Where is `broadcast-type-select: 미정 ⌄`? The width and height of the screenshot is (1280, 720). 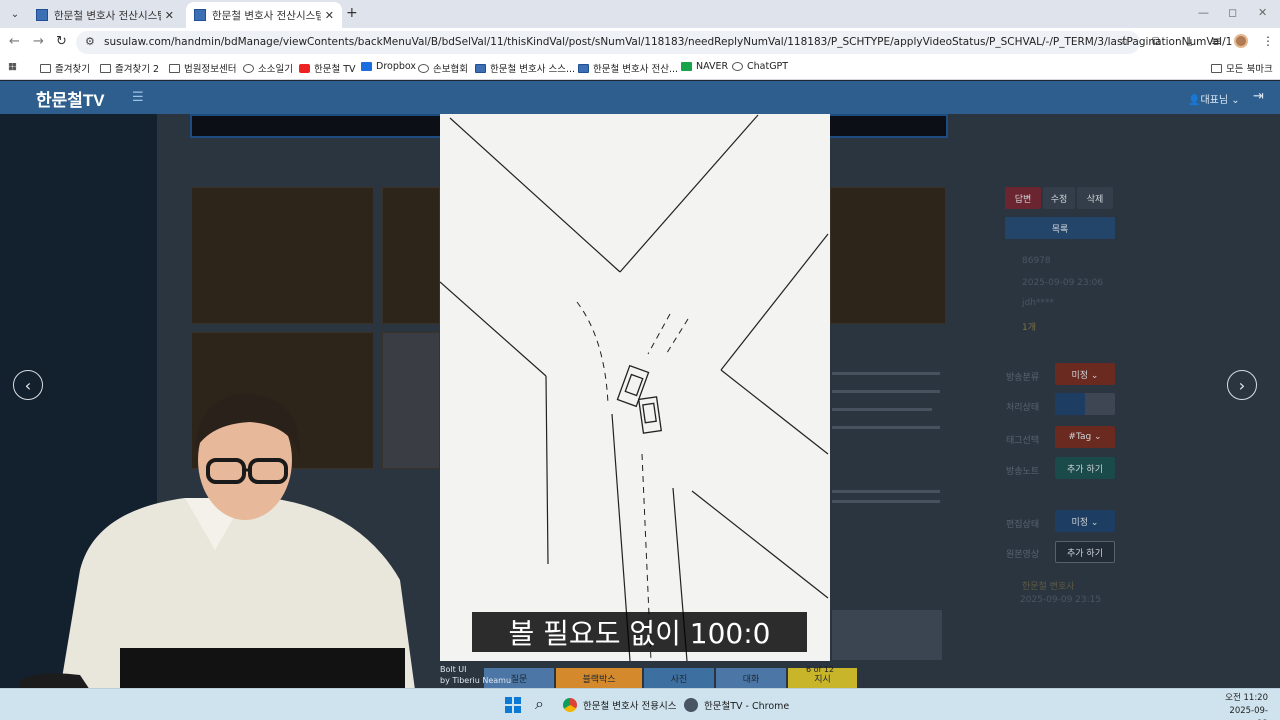
broadcast-type-select: 미정 ⌄ is located at coordinates (1085, 374).